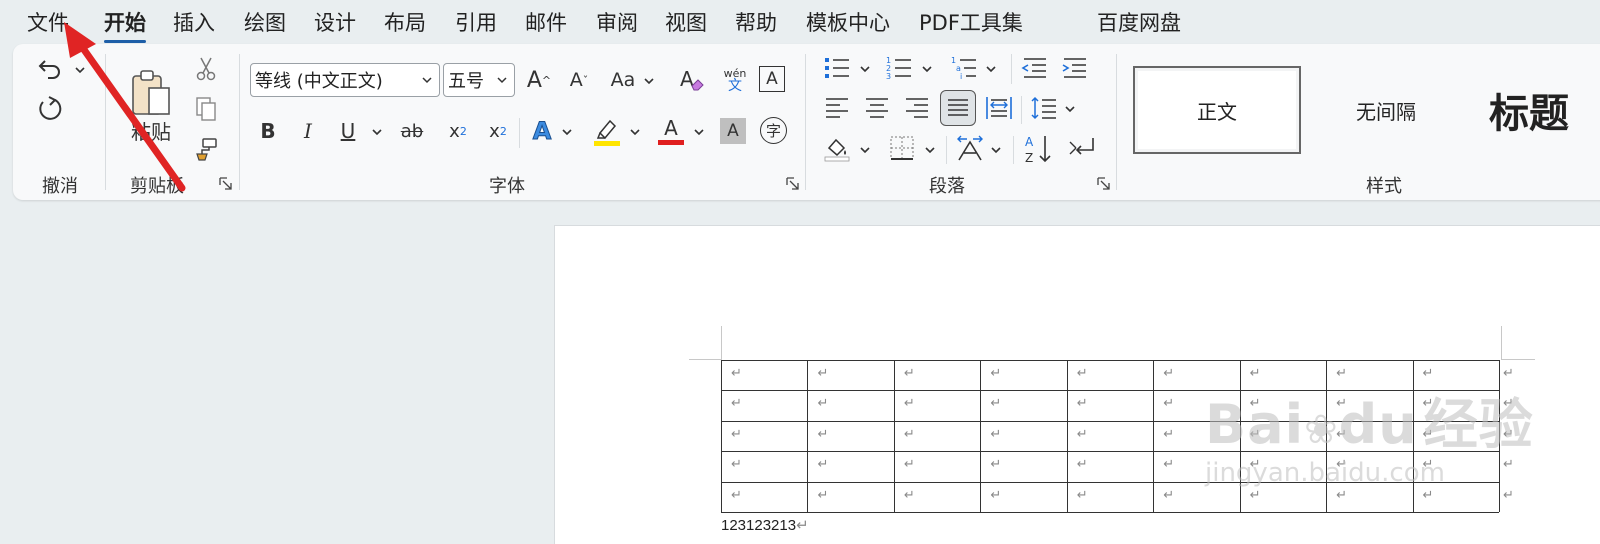 The width and height of the screenshot is (1600, 544). Describe the element at coordinates (50, 69) in the screenshot. I see `undo-button` at that location.